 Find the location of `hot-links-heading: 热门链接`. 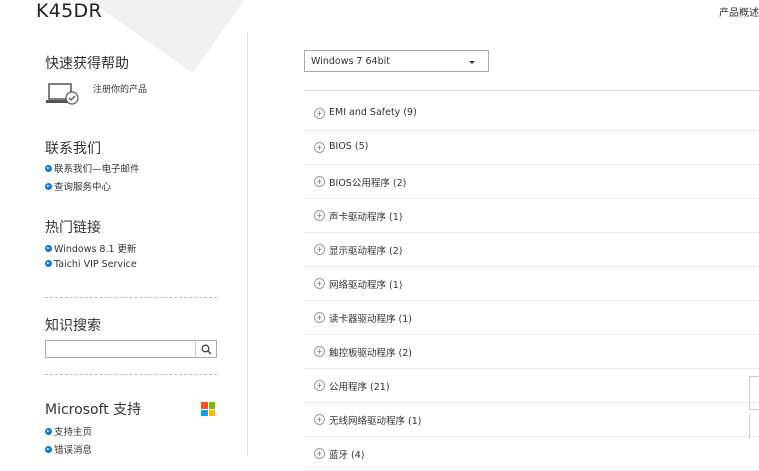

hot-links-heading: 热门链接 is located at coordinates (73, 228).